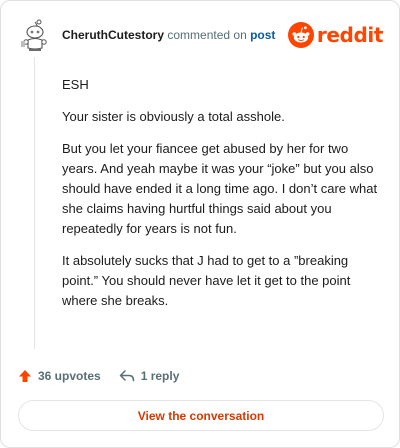 The image size is (400, 448). What do you see at coordinates (69, 376) in the screenshot?
I see `upvote-count: 36 upvotes` at bounding box center [69, 376].